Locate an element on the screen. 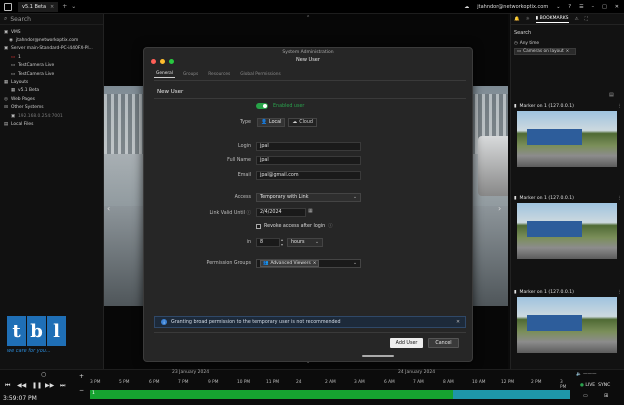 The image size is (624, 405). timeline-tick: 5 PM is located at coordinates (124, 382).